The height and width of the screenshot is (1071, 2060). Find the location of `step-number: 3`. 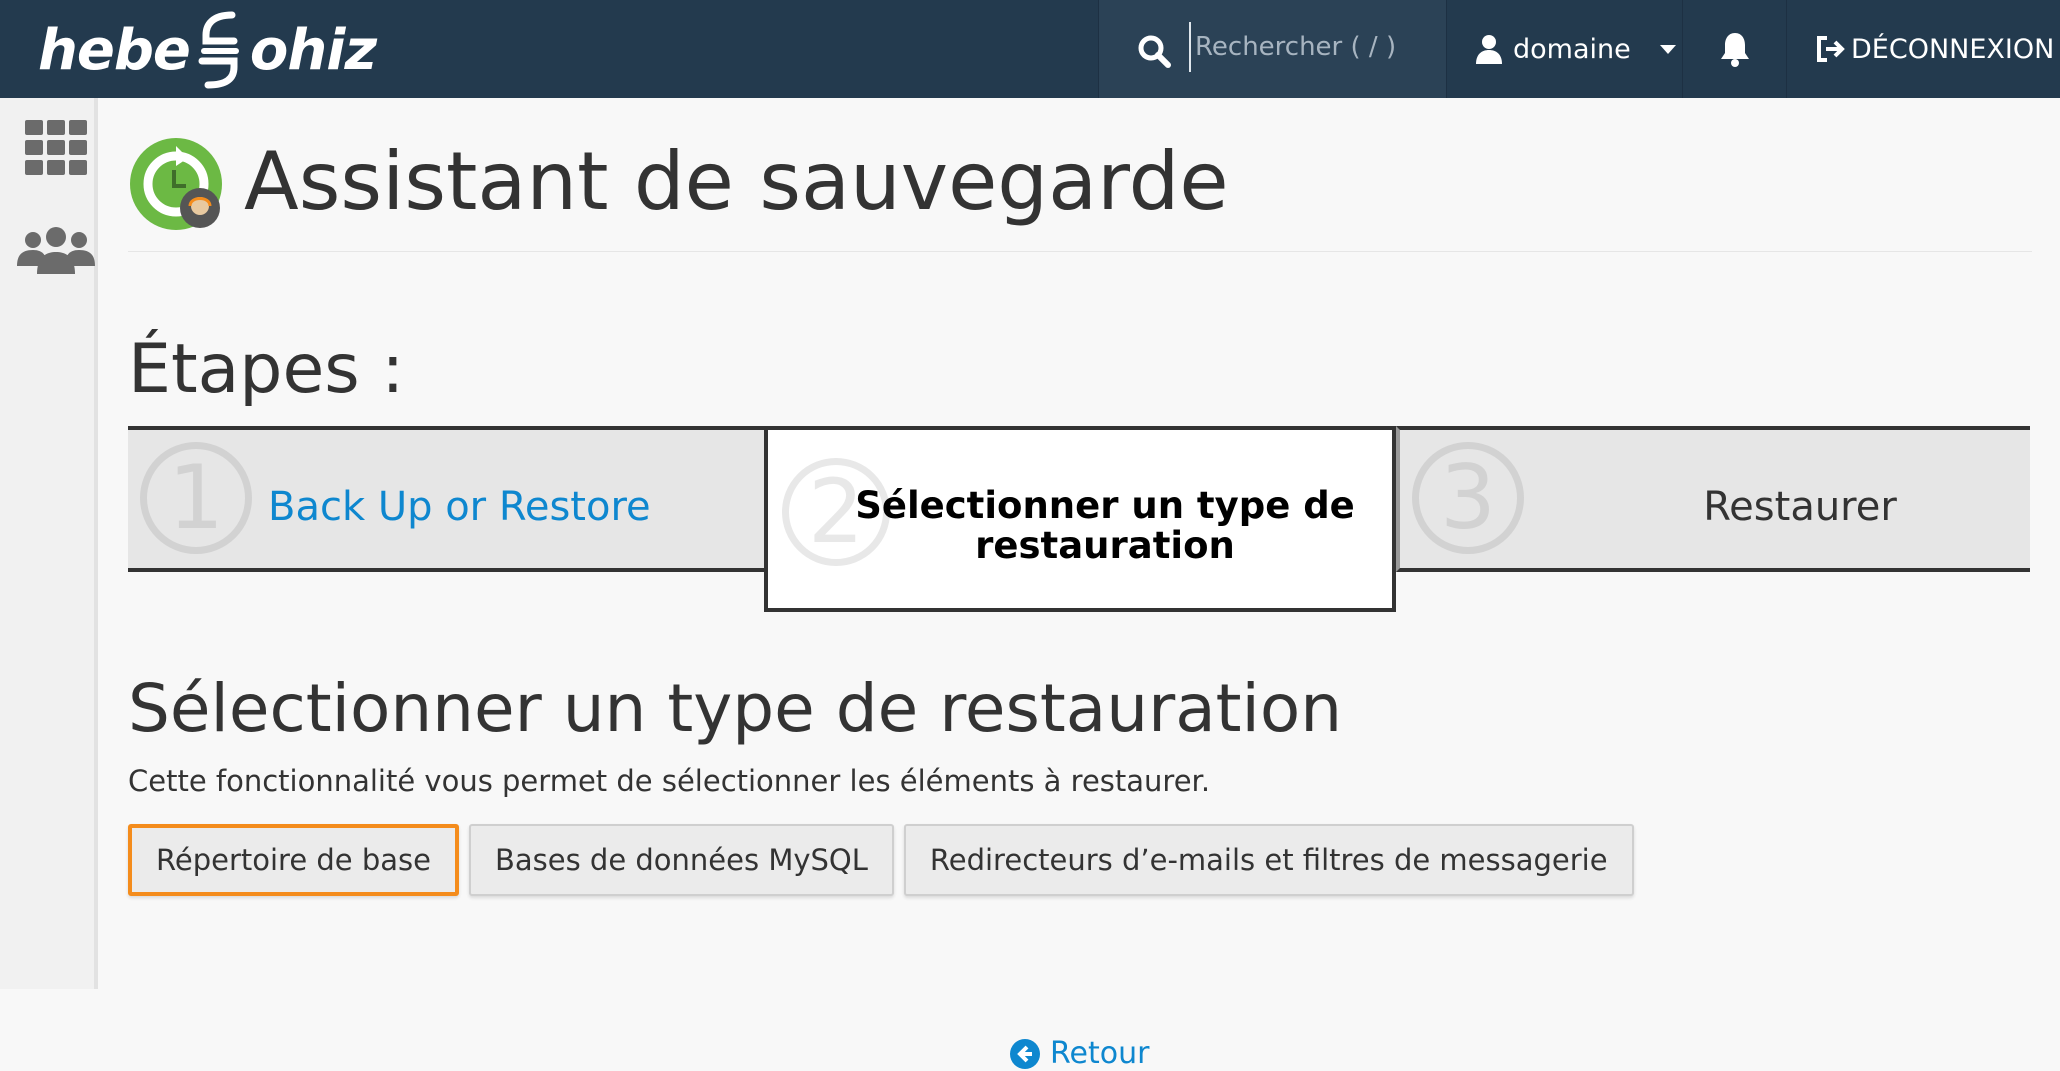

step-number: 3 is located at coordinates (1468, 498).